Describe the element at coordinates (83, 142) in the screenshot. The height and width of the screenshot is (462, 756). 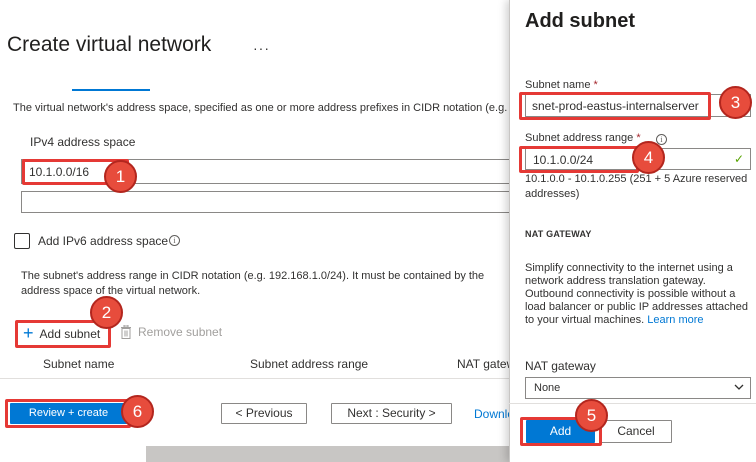
I see `ipv4-address-space-label: IPv4 address space` at that location.